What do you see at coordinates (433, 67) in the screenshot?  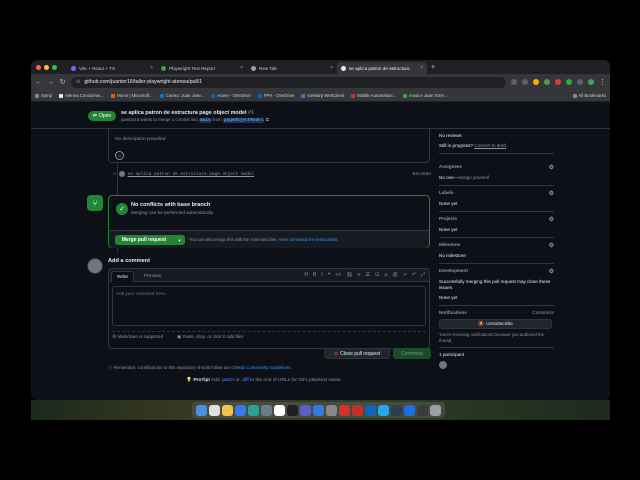 I see `new-tab-button: +` at bounding box center [433, 67].